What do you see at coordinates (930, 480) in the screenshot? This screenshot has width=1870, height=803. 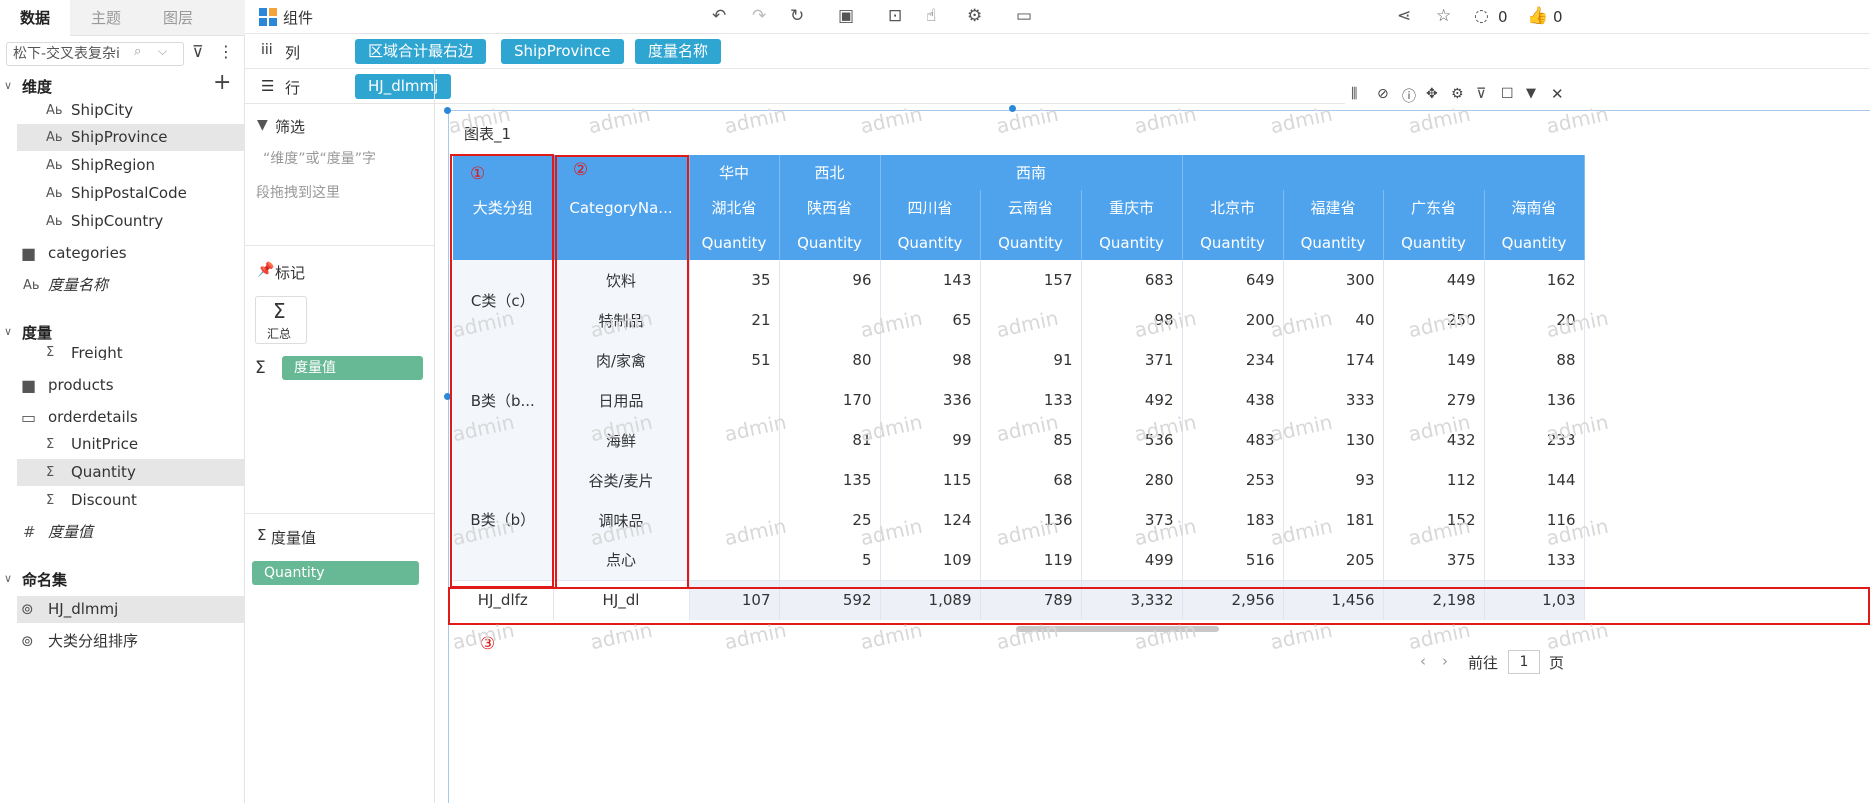 I see `value-cell: 115` at bounding box center [930, 480].